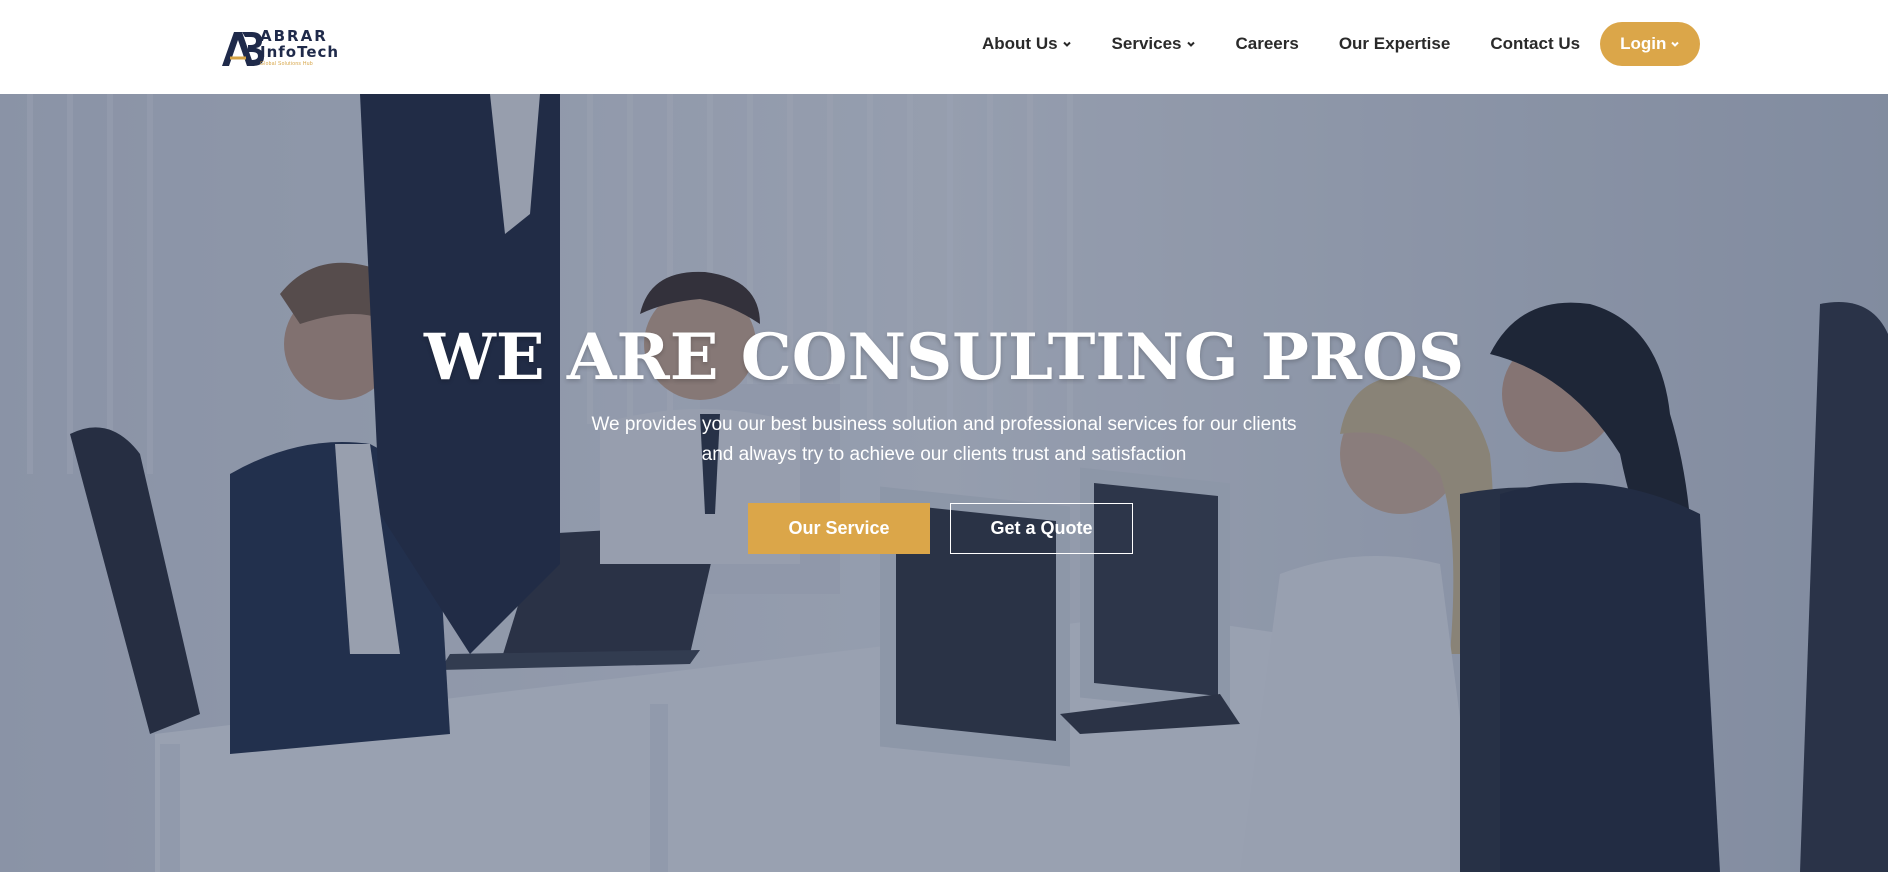  I want to click on nav-item-careers: Careers, so click(1267, 44).